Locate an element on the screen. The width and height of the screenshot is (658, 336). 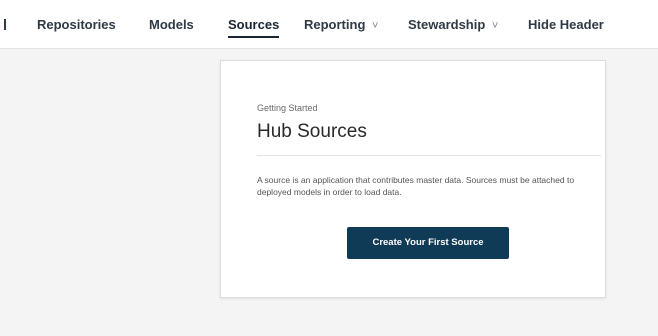
page-title: Hub Sources is located at coordinates (312, 131).